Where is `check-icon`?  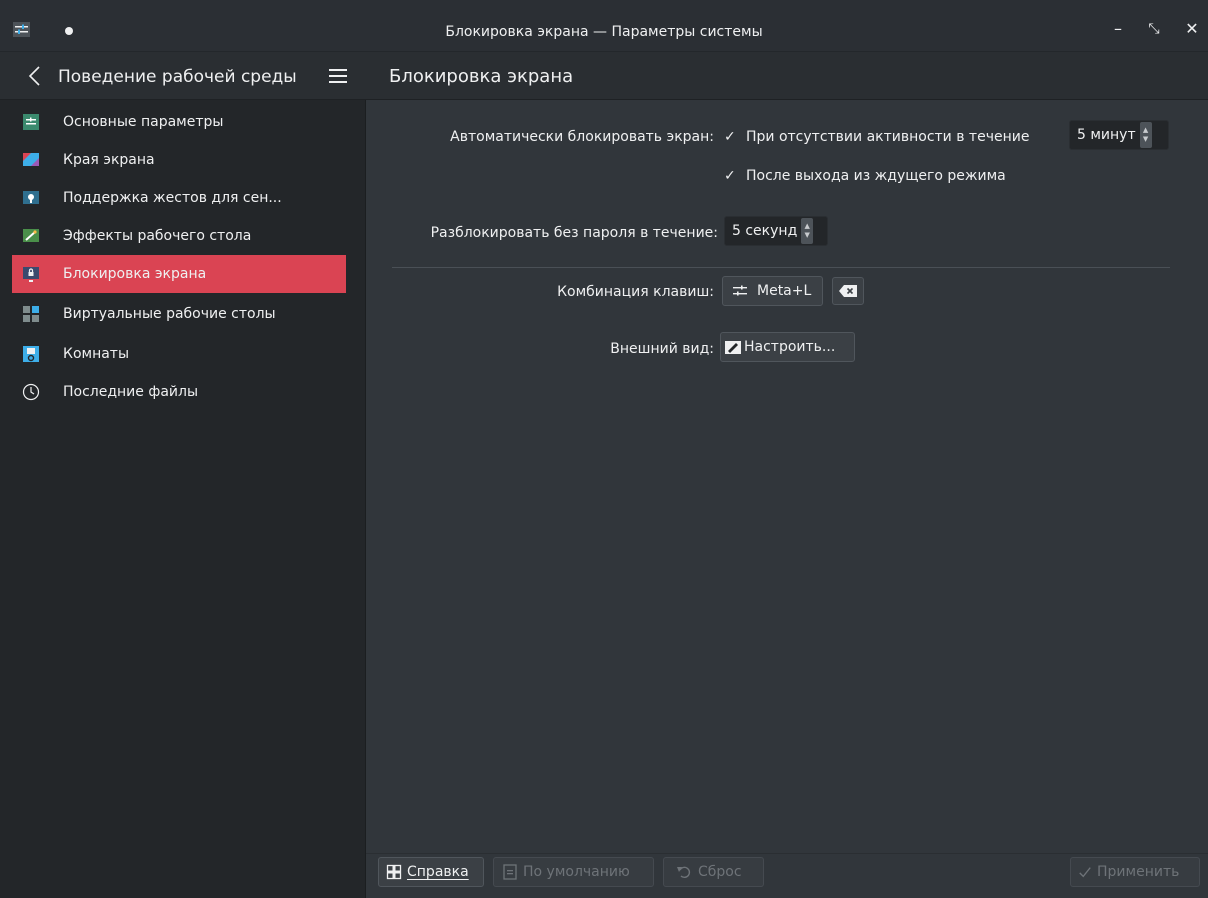
check-icon is located at coordinates (1085, 872).